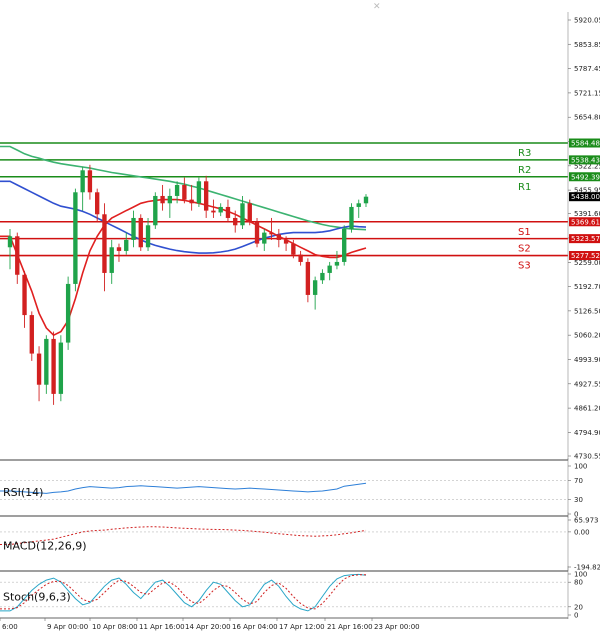 The height and width of the screenshot is (635, 600). I want to click on level-name-r3: R3, so click(524, 153).